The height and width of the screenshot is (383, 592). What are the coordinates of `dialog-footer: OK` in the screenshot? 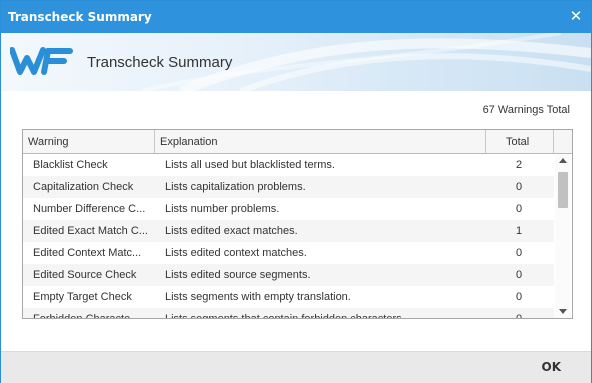 It's located at (296, 367).